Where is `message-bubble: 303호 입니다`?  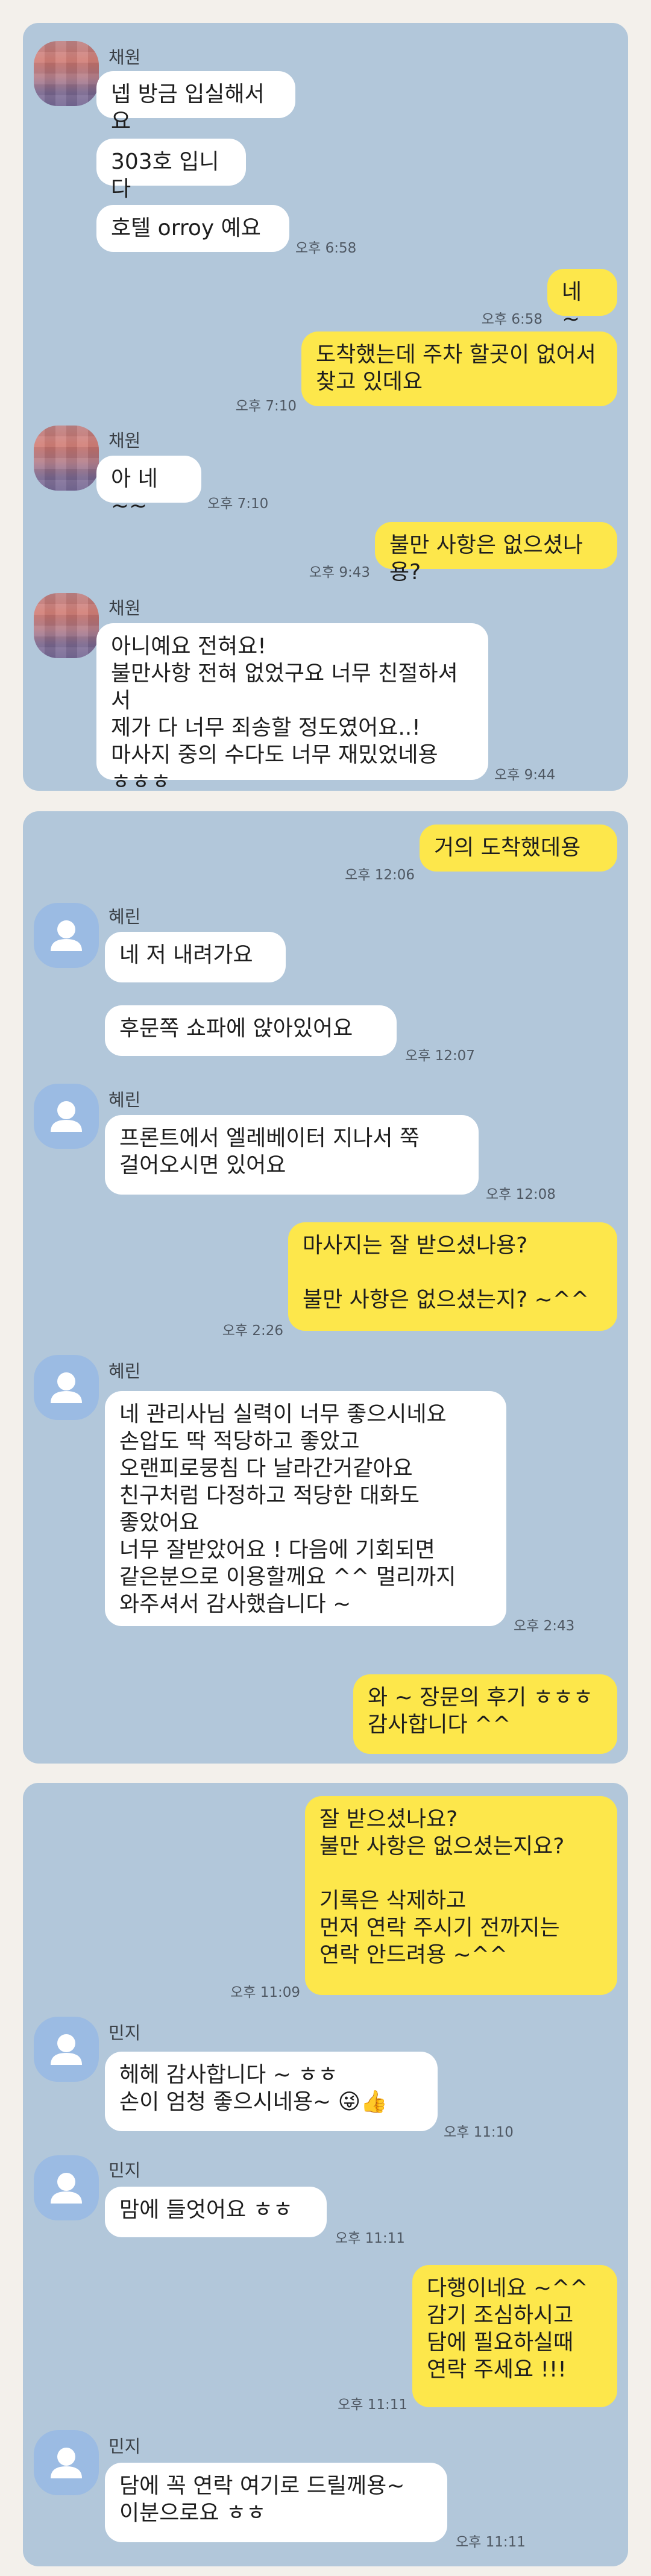 message-bubble: 303호 입니다 is located at coordinates (171, 170).